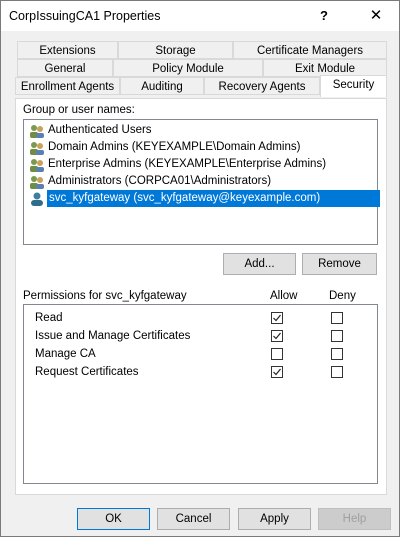 The width and height of the screenshot is (400, 537). What do you see at coordinates (188, 68) in the screenshot?
I see `tab-policy-module: Policy Module` at bounding box center [188, 68].